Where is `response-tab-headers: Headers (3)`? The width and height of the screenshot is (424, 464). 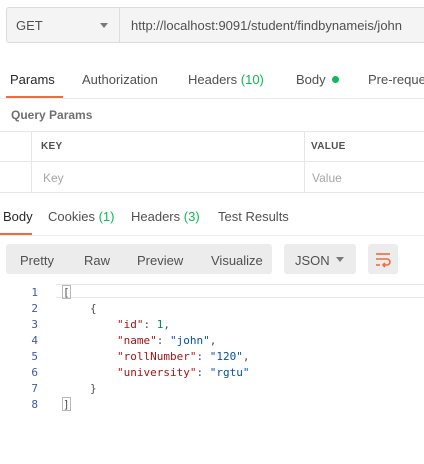 response-tab-headers: Headers (3) is located at coordinates (165, 216).